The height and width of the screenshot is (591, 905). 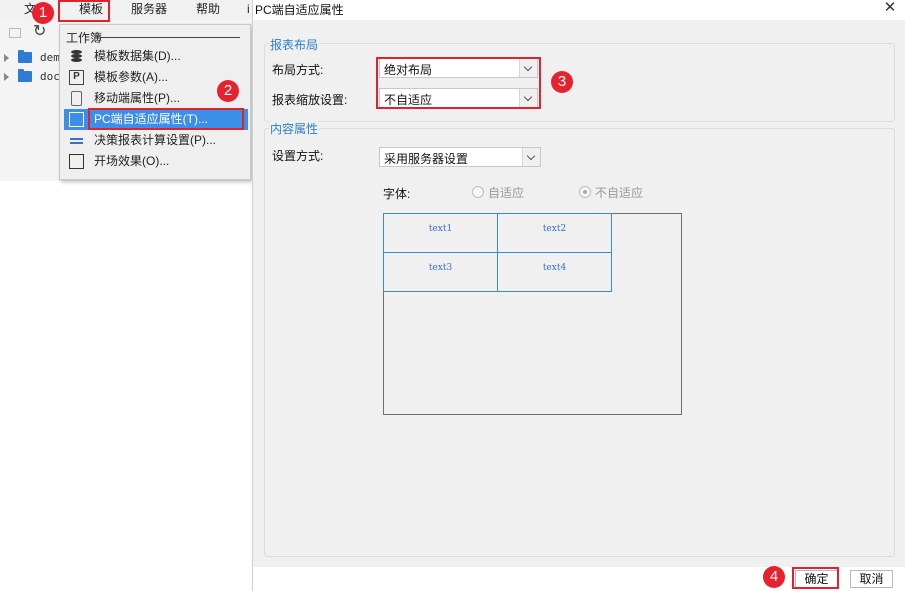 I want to click on step-marker-3: 3, so click(x=562, y=82).